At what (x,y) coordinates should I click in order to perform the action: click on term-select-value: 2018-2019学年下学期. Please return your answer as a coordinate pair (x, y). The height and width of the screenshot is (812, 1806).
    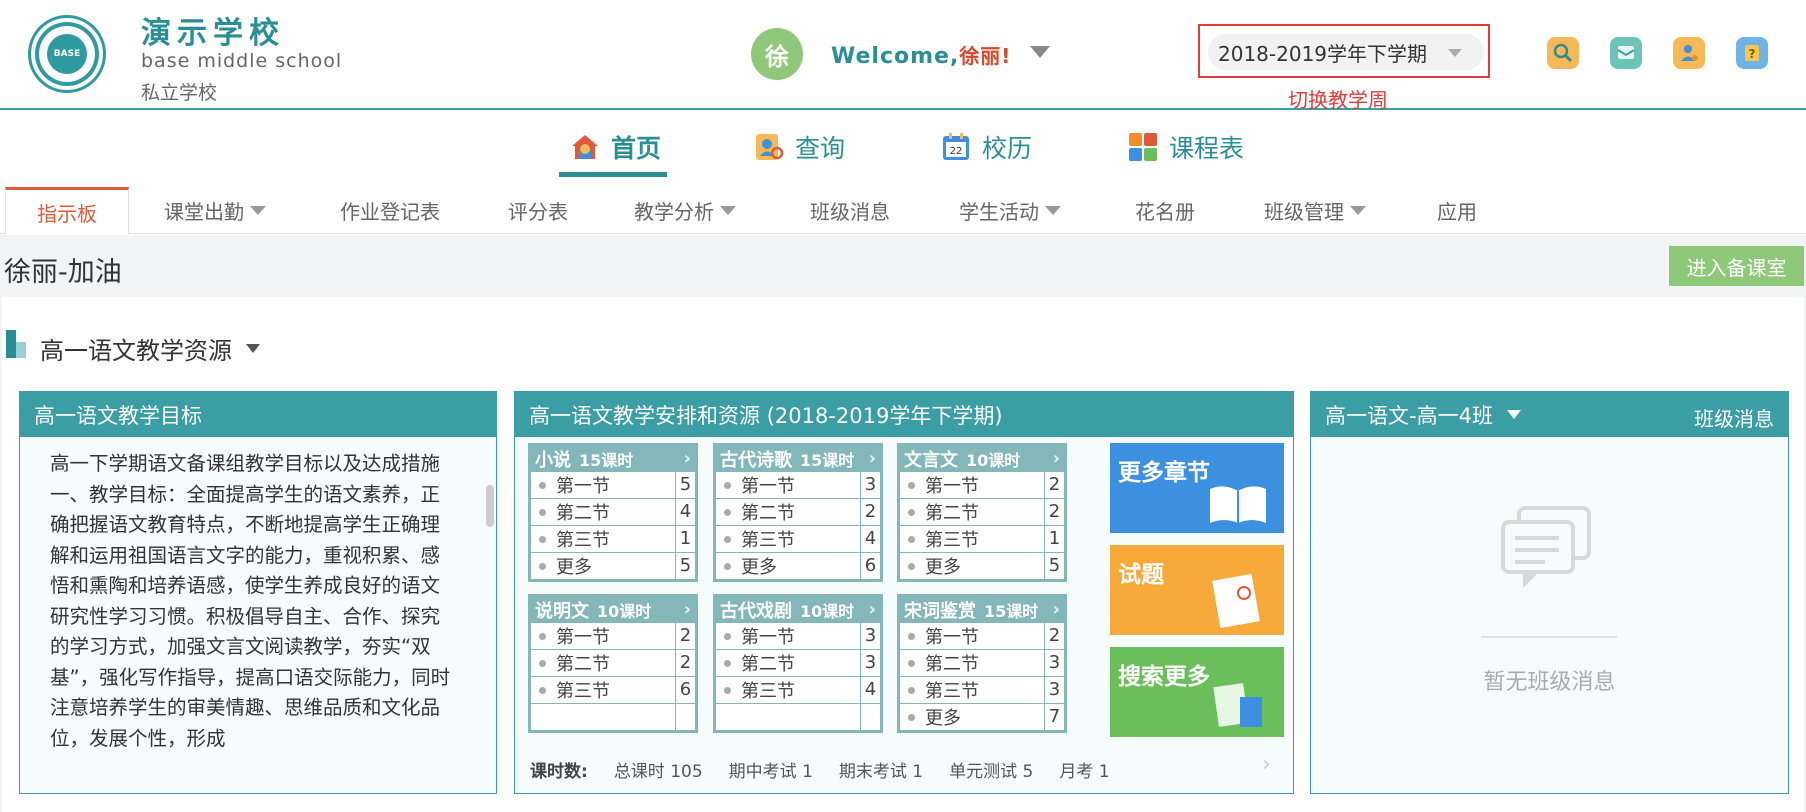
    Looking at the image, I should click on (1323, 53).